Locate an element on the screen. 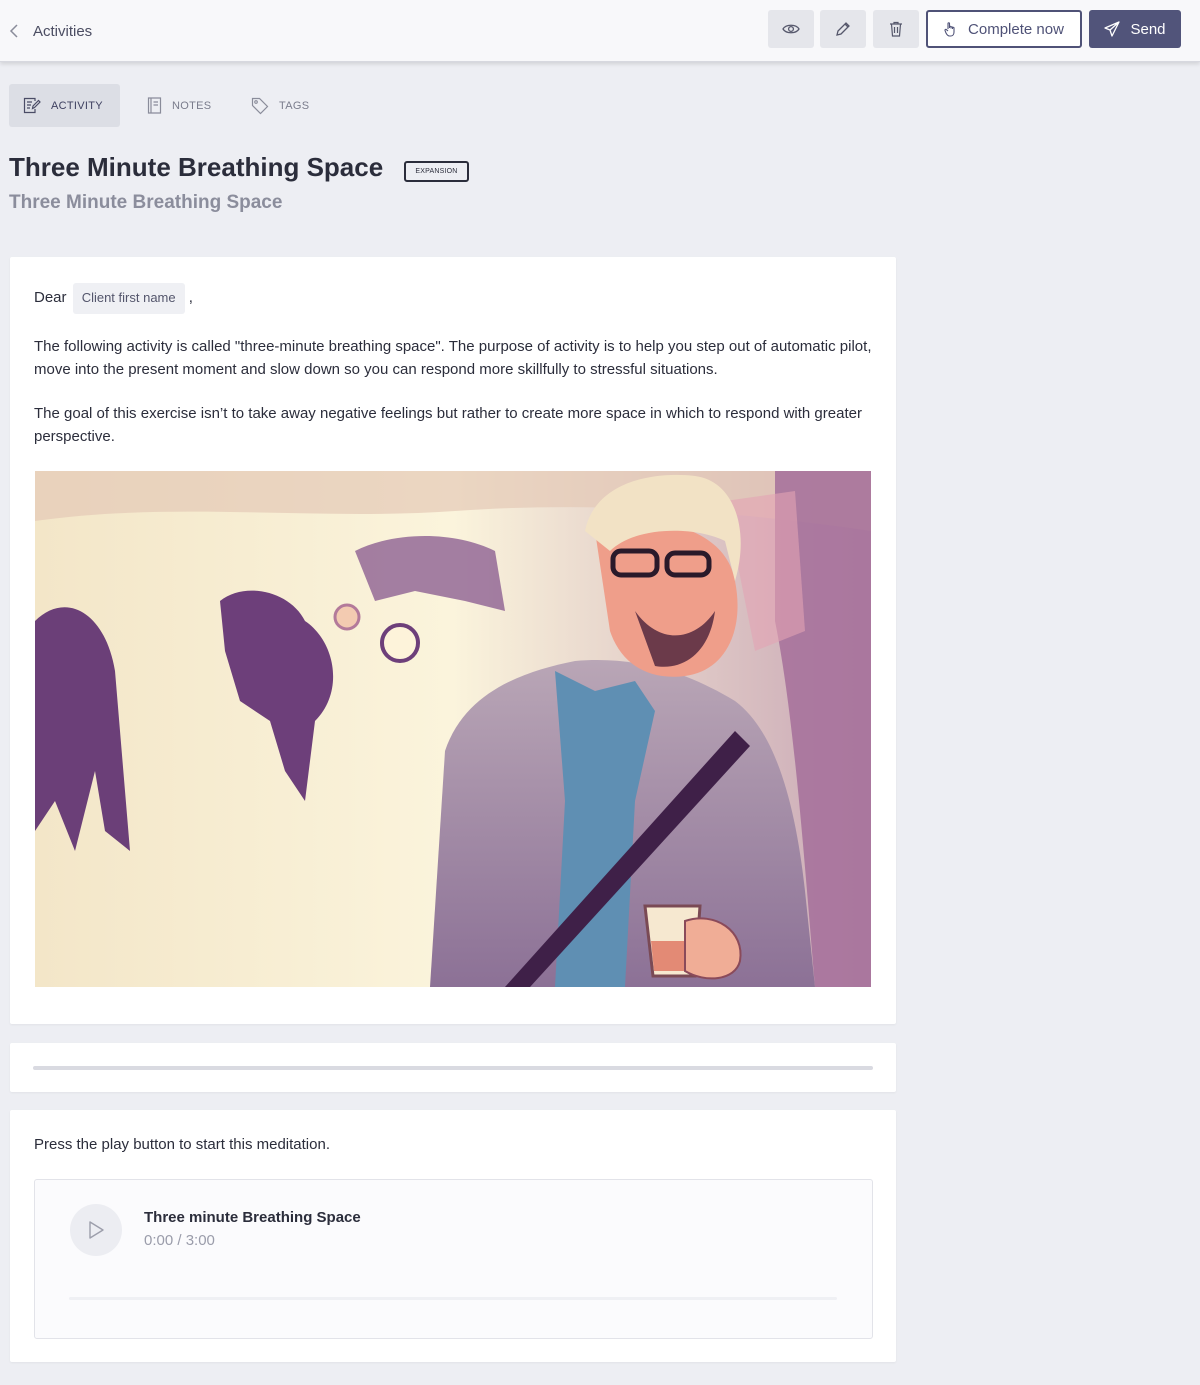 This screenshot has width=1200, height=1385. eye-icon is located at coordinates (791, 29).